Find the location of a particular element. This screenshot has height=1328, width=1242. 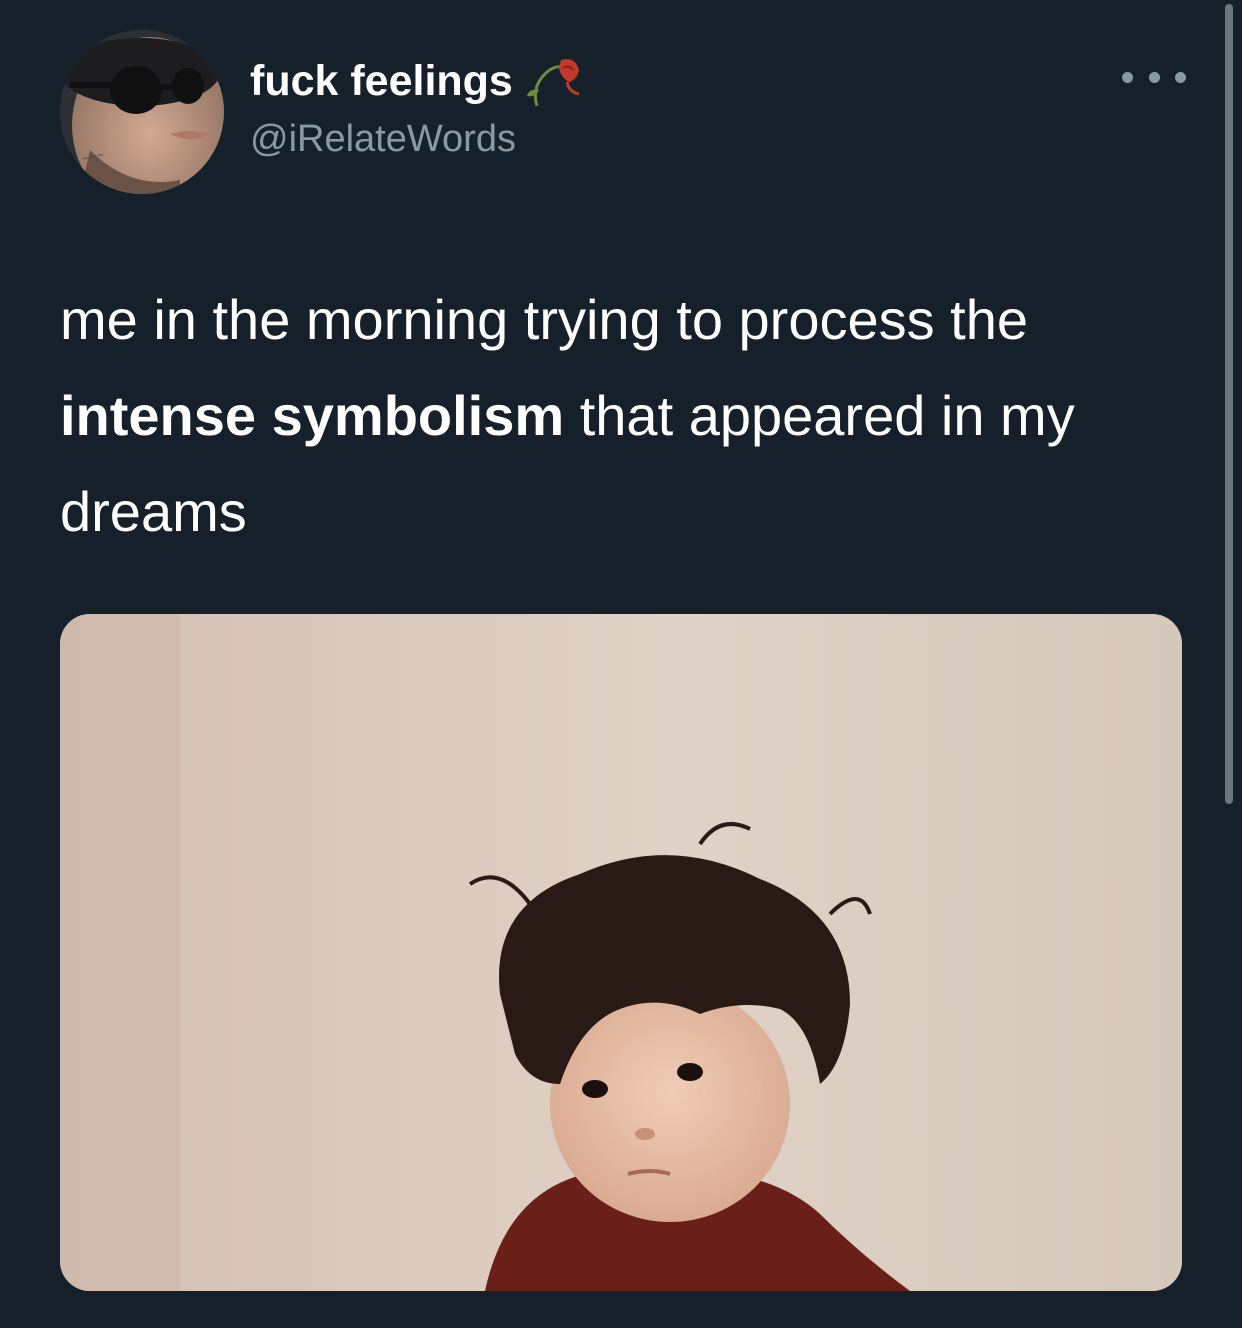

avatar: ~~~ is located at coordinates (142, 112).